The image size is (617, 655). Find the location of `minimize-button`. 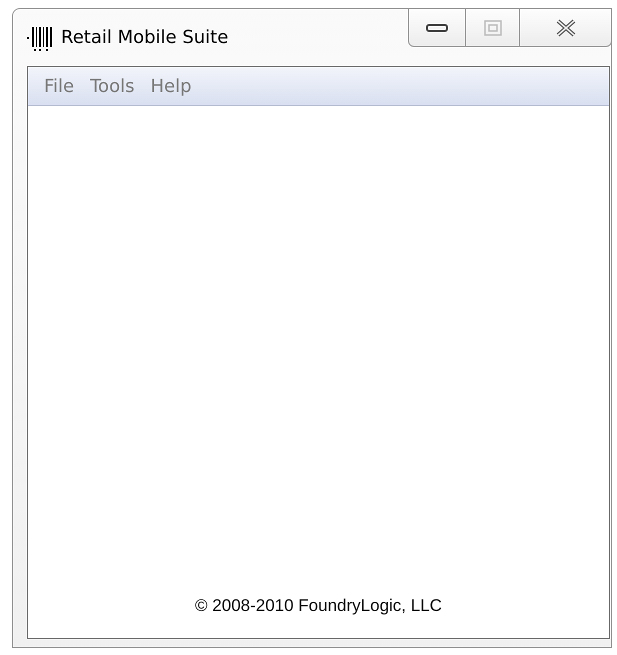

minimize-button is located at coordinates (437, 27).